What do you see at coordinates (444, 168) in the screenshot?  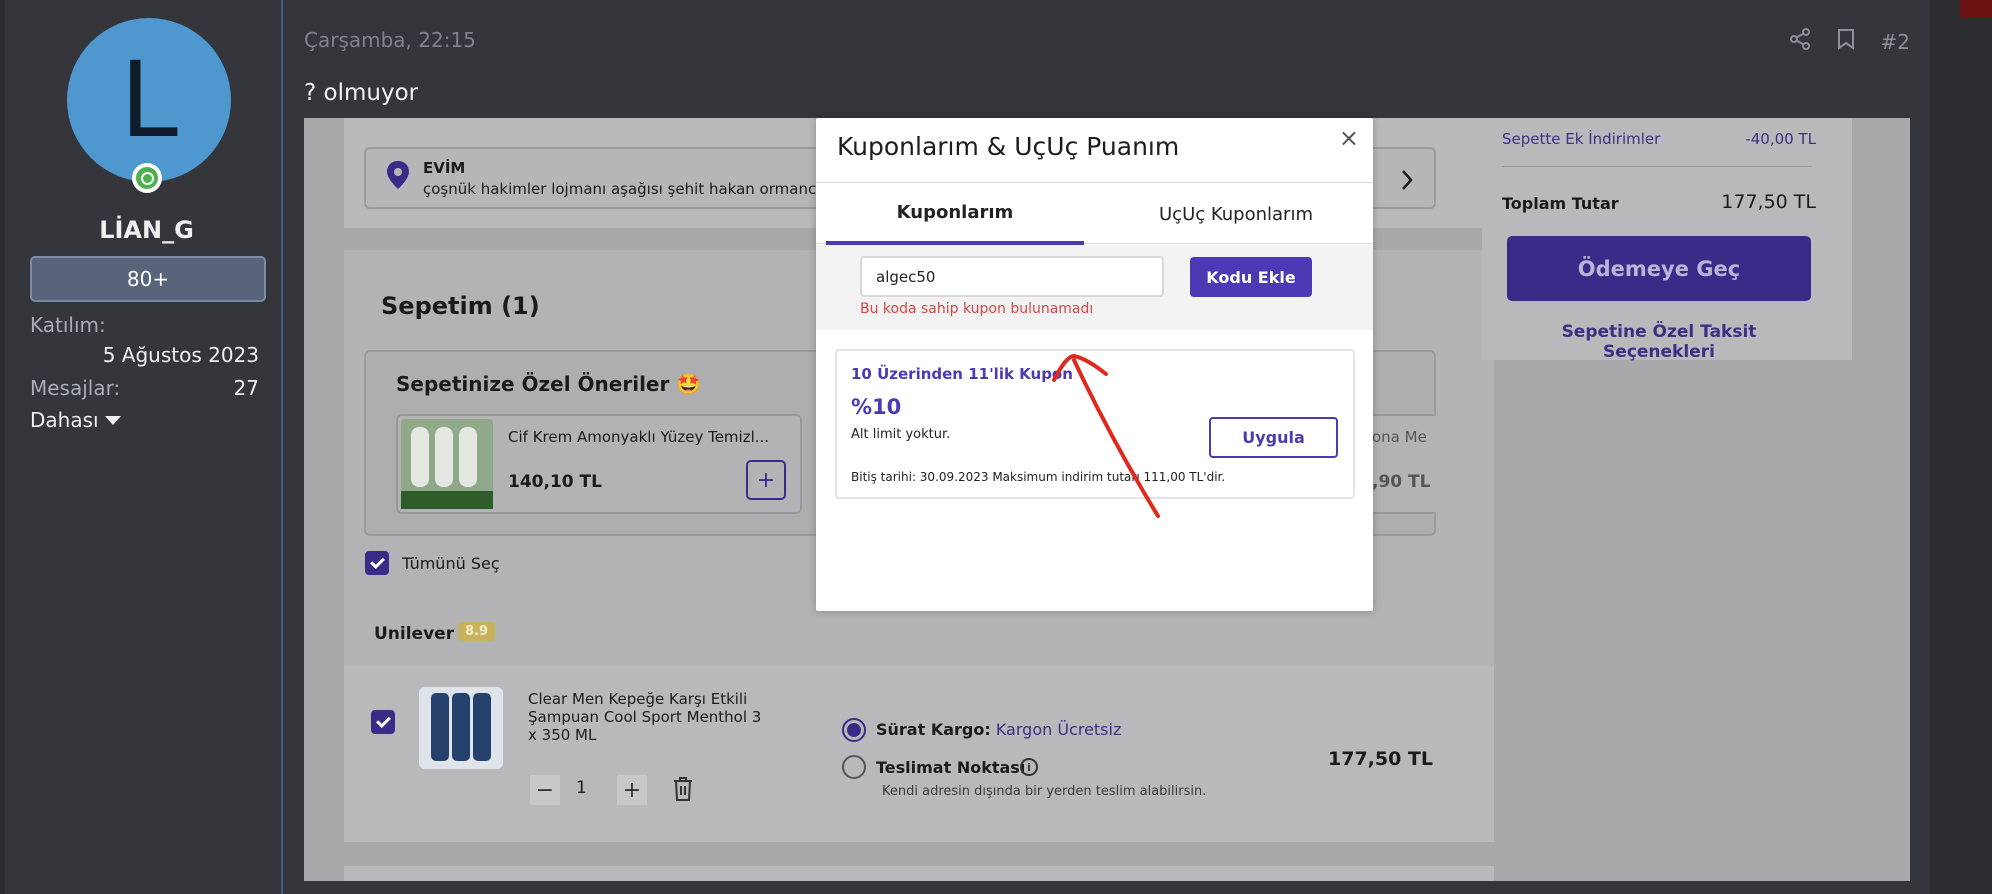 I see `address-label: EVİM` at bounding box center [444, 168].